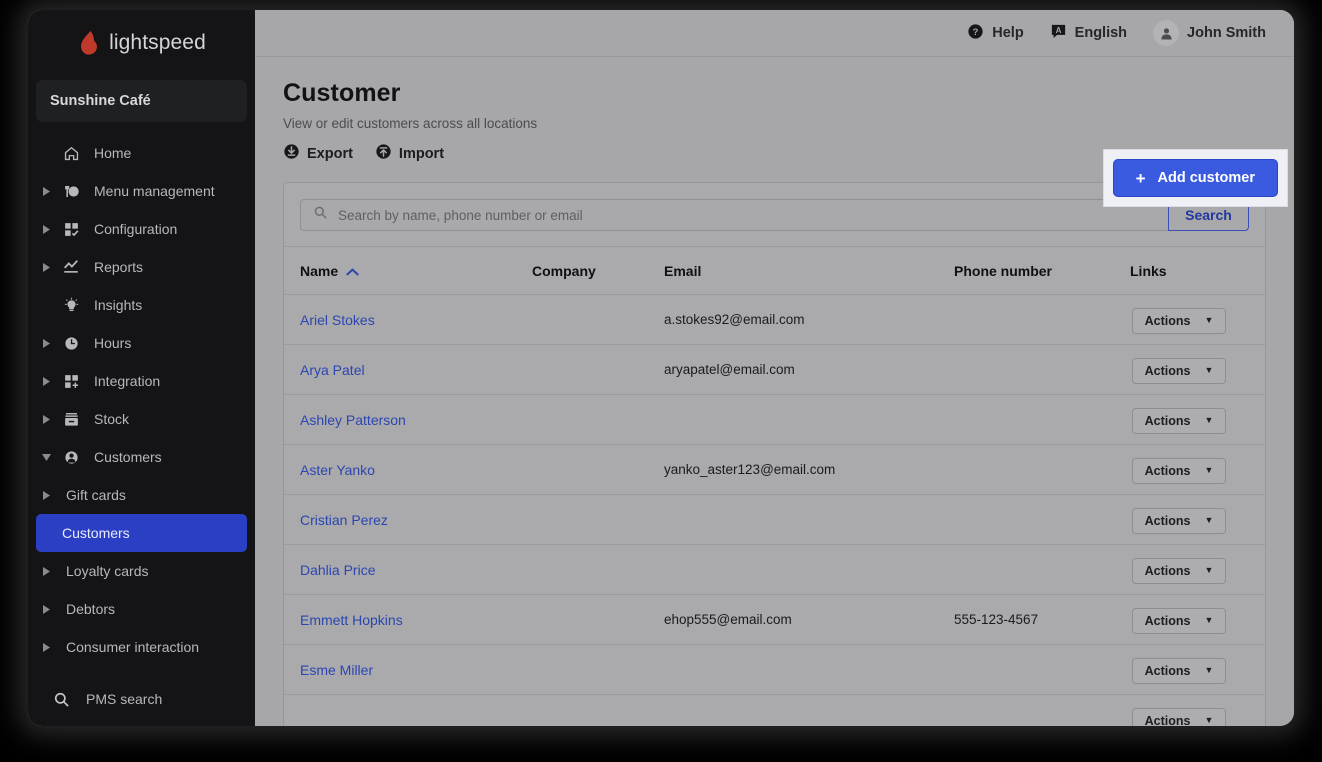  What do you see at coordinates (408, 319) in the screenshot?
I see `cell-name: Ariel Stokes` at bounding box center [408, 319].